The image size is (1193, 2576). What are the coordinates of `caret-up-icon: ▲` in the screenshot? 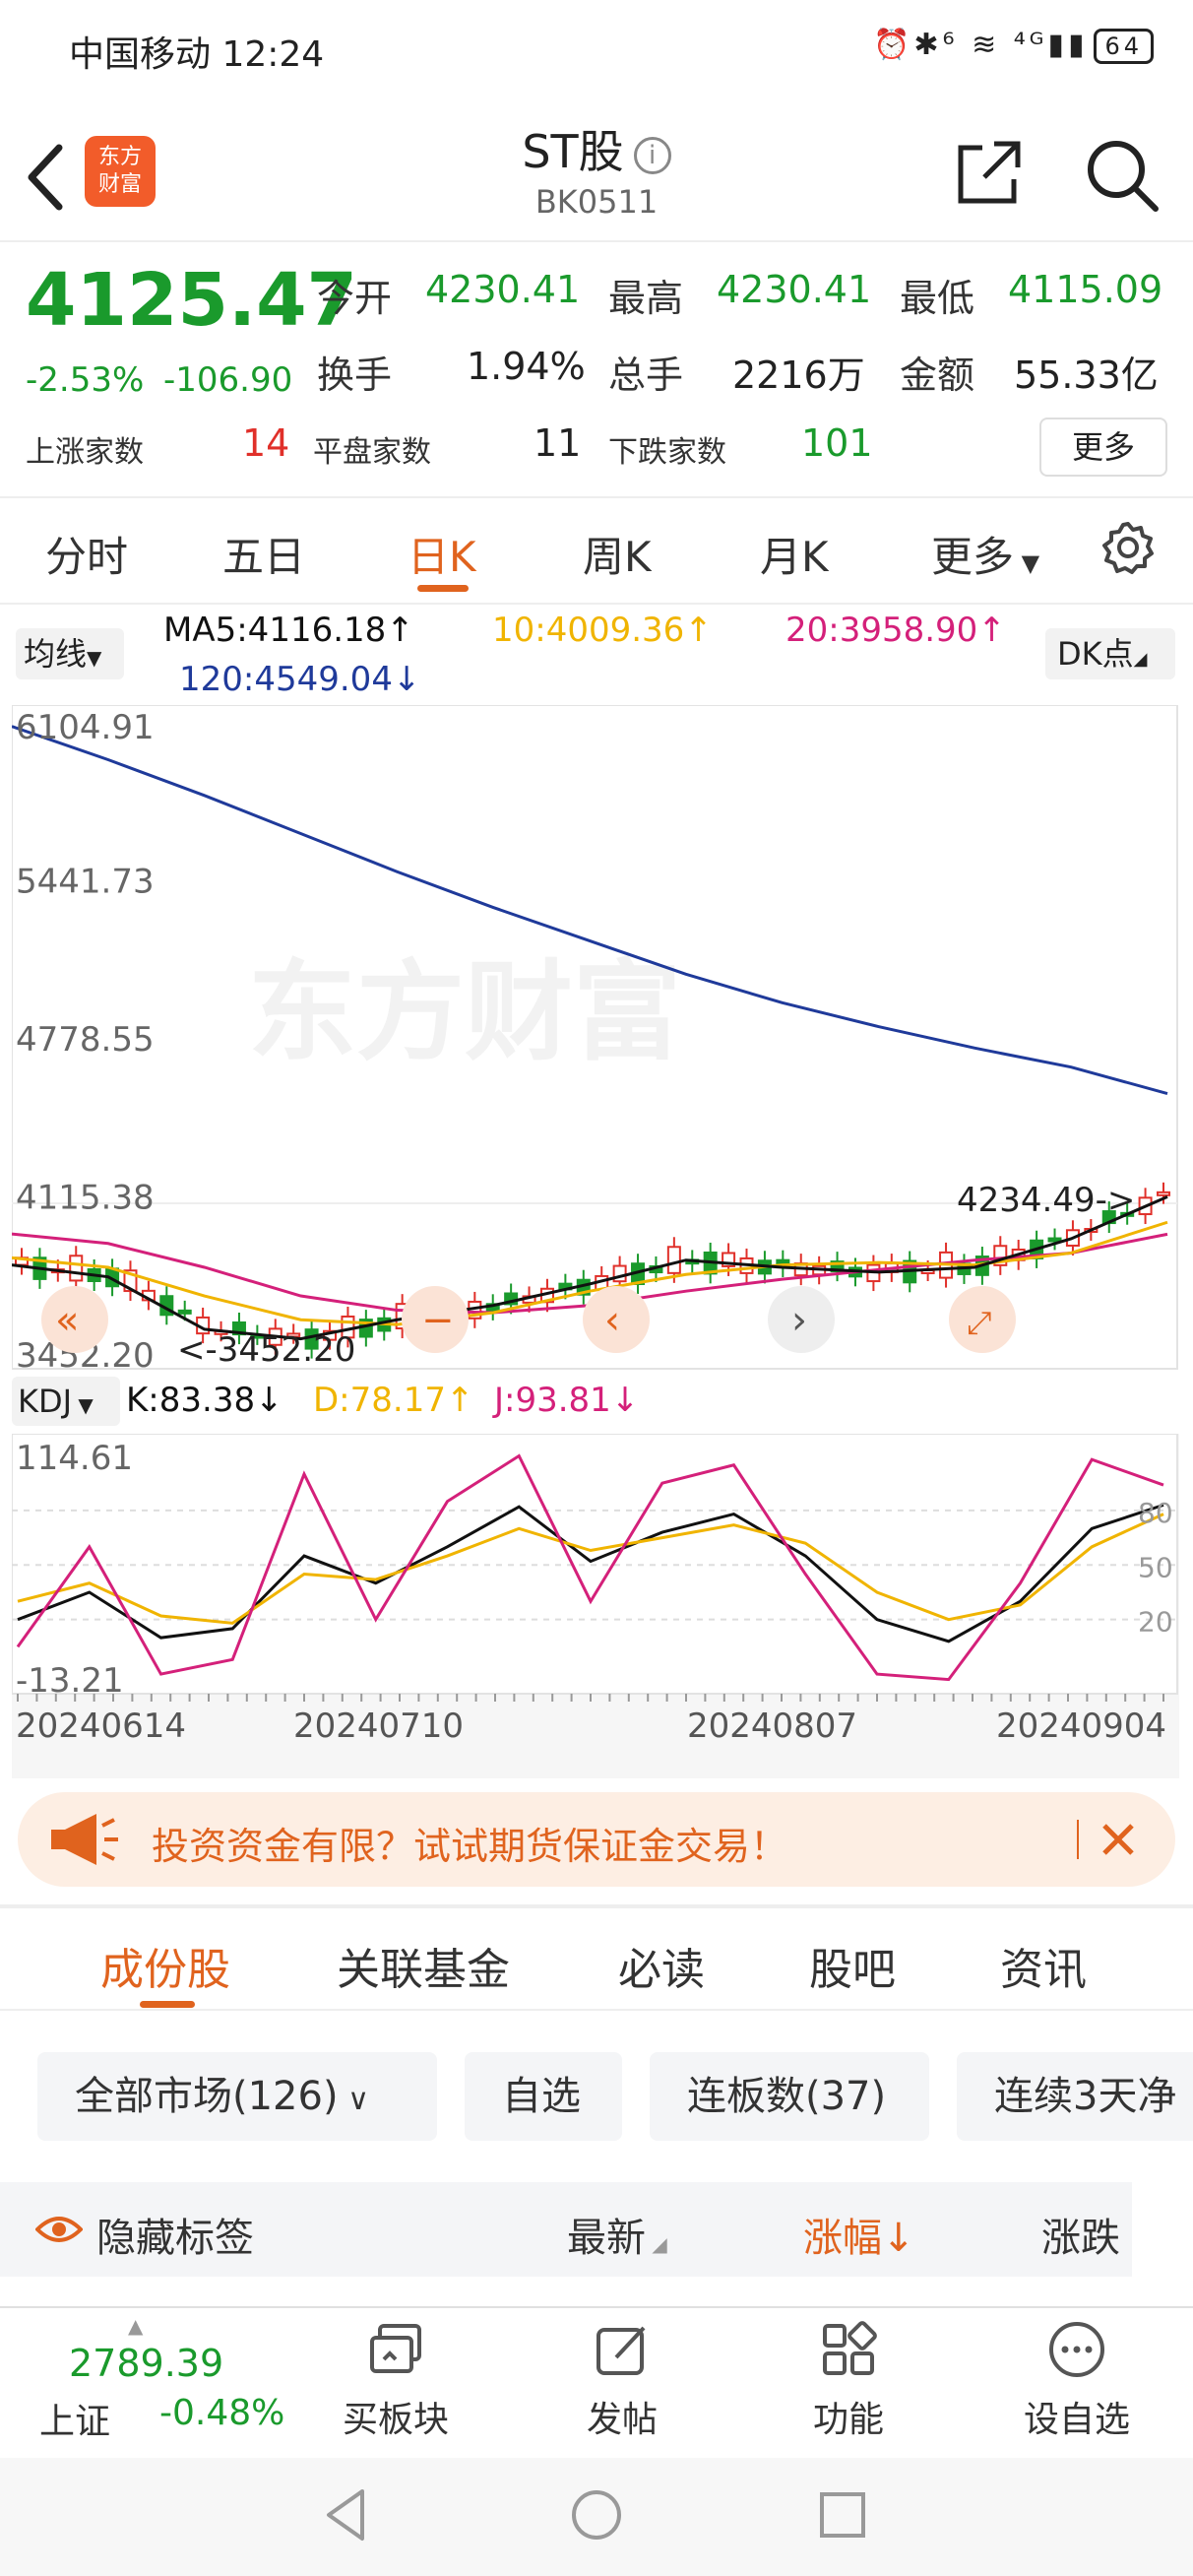 It's located at (136, 2326).